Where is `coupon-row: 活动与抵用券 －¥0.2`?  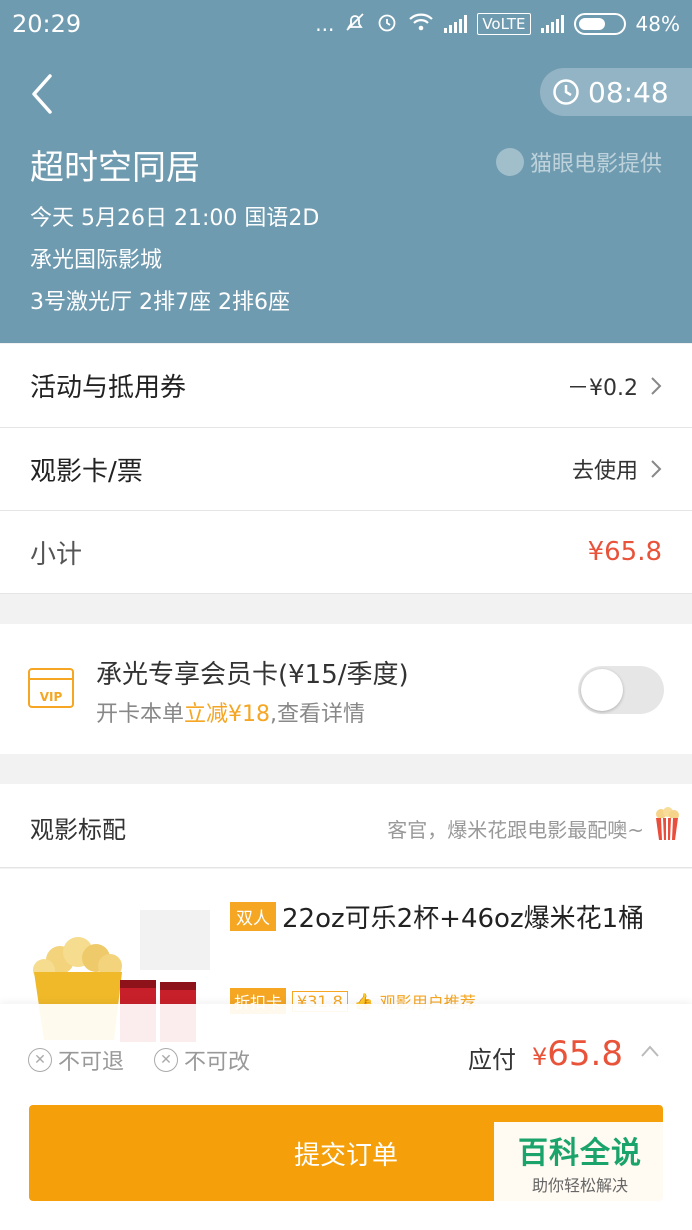
coupon-row: 活动与抵用券 －¥0.2 is located at coordinates (346, 386).